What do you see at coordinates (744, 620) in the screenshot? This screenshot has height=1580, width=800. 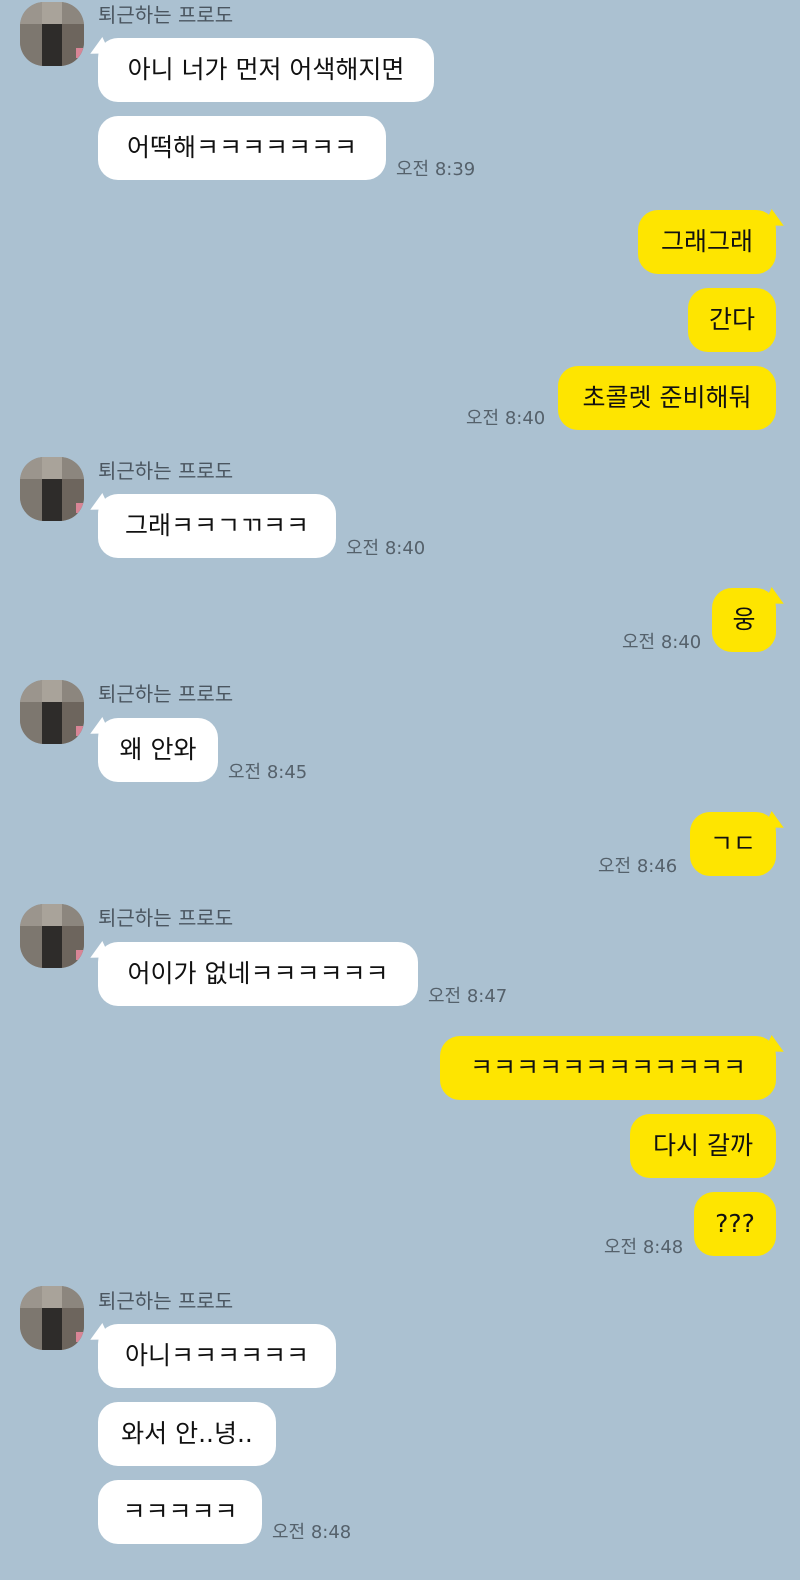 I see `outgoing-message: 웅` at bounding box center [744, 620].